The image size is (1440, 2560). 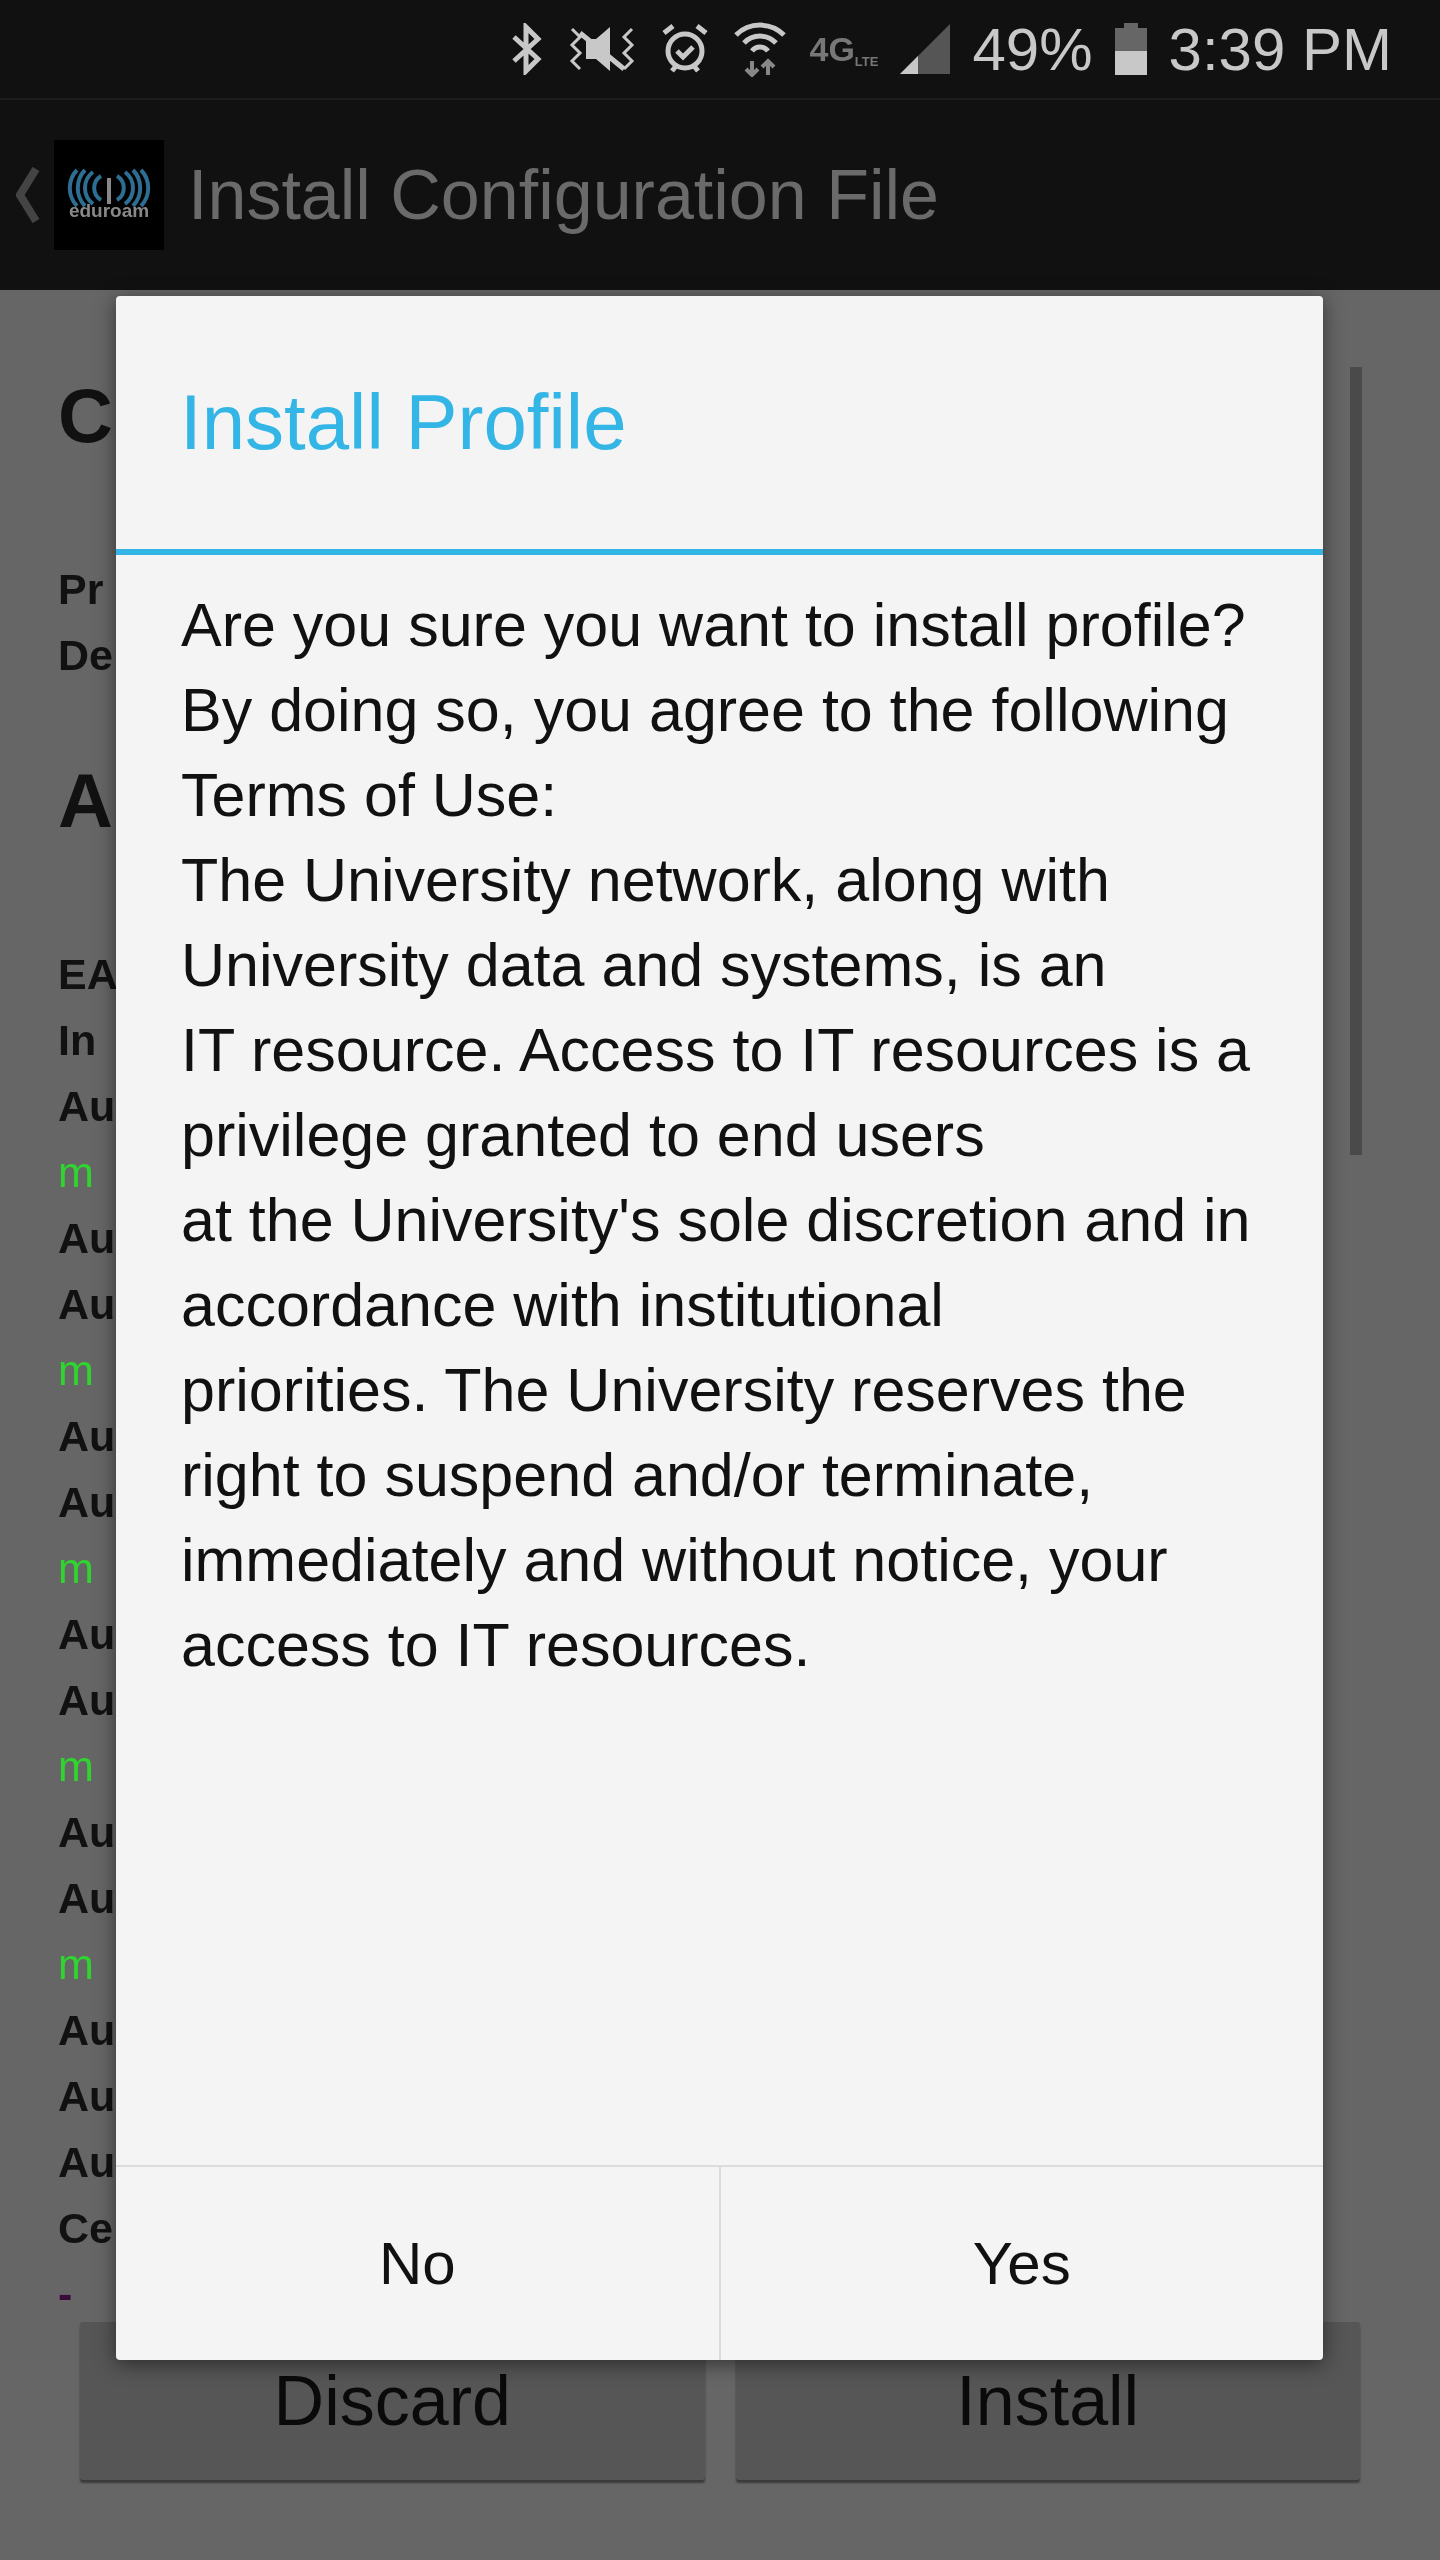 I want to click on network-type: 4G, so click(x=832, y=49).